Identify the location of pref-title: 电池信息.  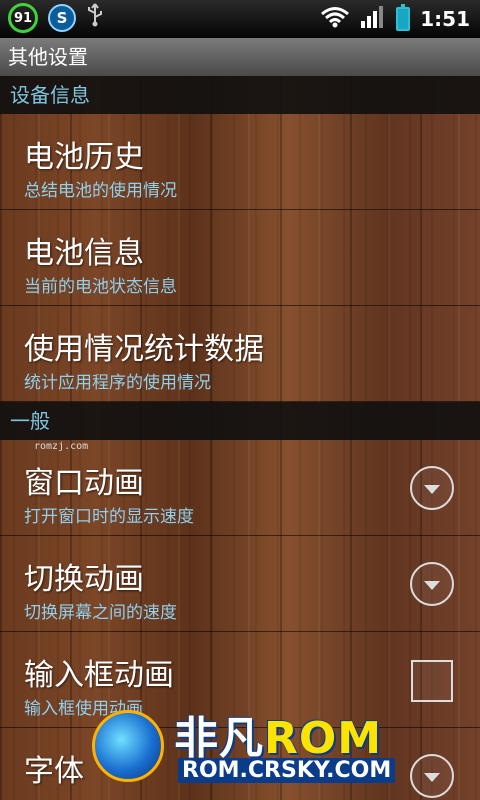
(84, 253).